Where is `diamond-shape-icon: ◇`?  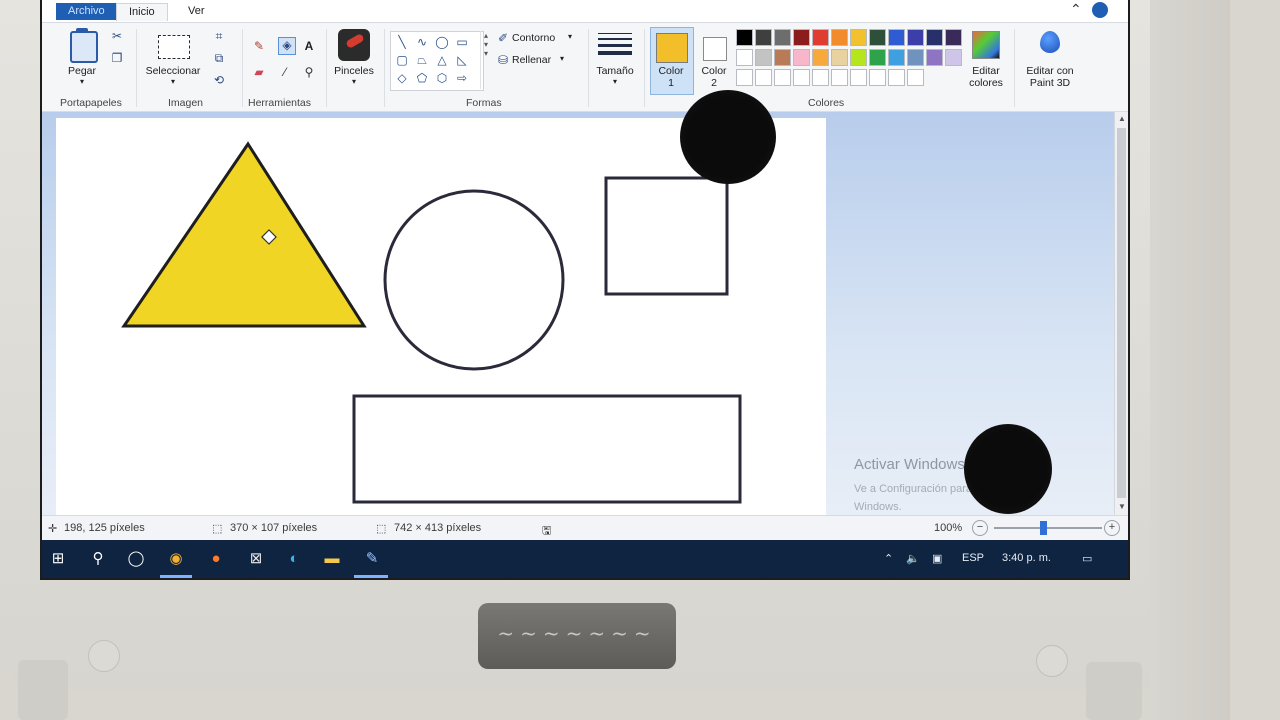 diamond-shape-icon: ◇ is located at coordinates (402, 78).